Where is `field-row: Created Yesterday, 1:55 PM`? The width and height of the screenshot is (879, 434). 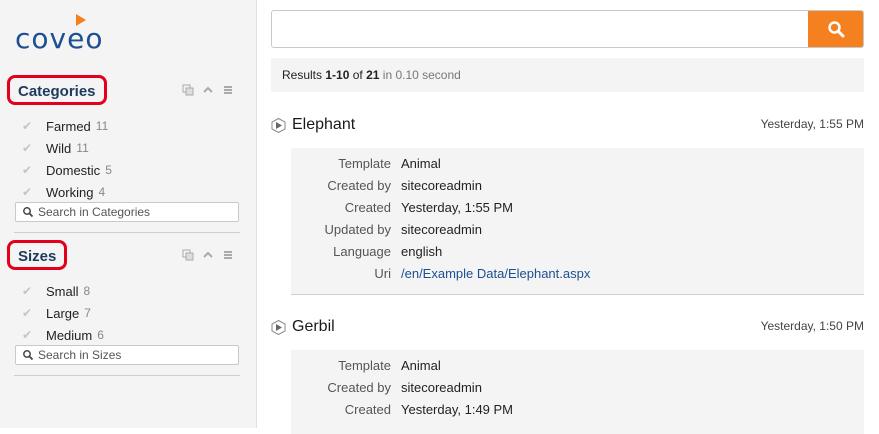
field-row: Created Yesterday, 1:55 PM is located at coordinates (429, 207).